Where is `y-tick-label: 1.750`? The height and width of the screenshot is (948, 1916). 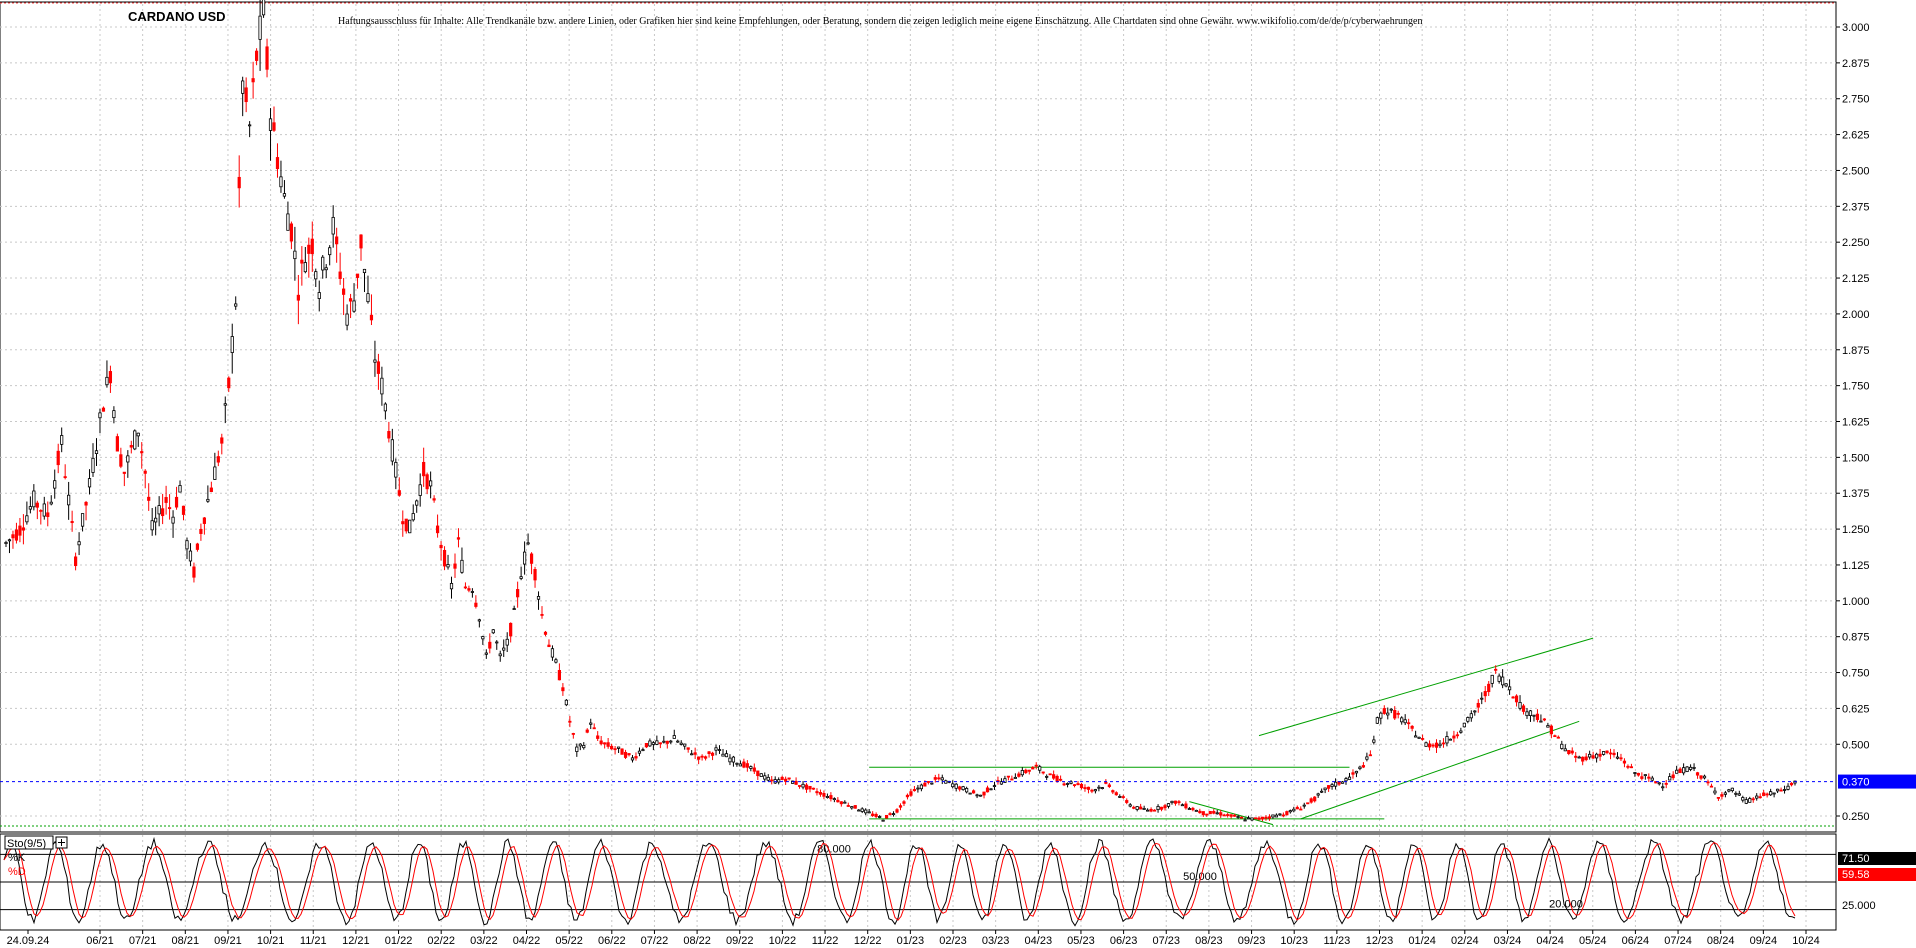 y-tick-label: 1.750 is located at coordinates (1856, 387).